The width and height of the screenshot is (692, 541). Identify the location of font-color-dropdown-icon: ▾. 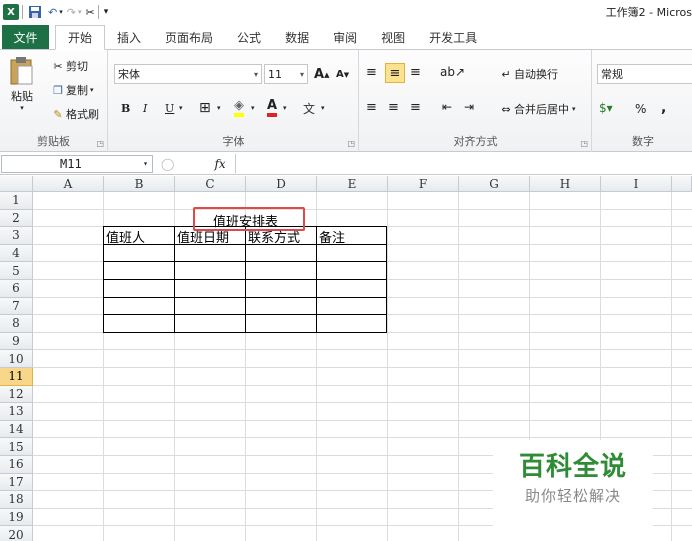
(285, 108).